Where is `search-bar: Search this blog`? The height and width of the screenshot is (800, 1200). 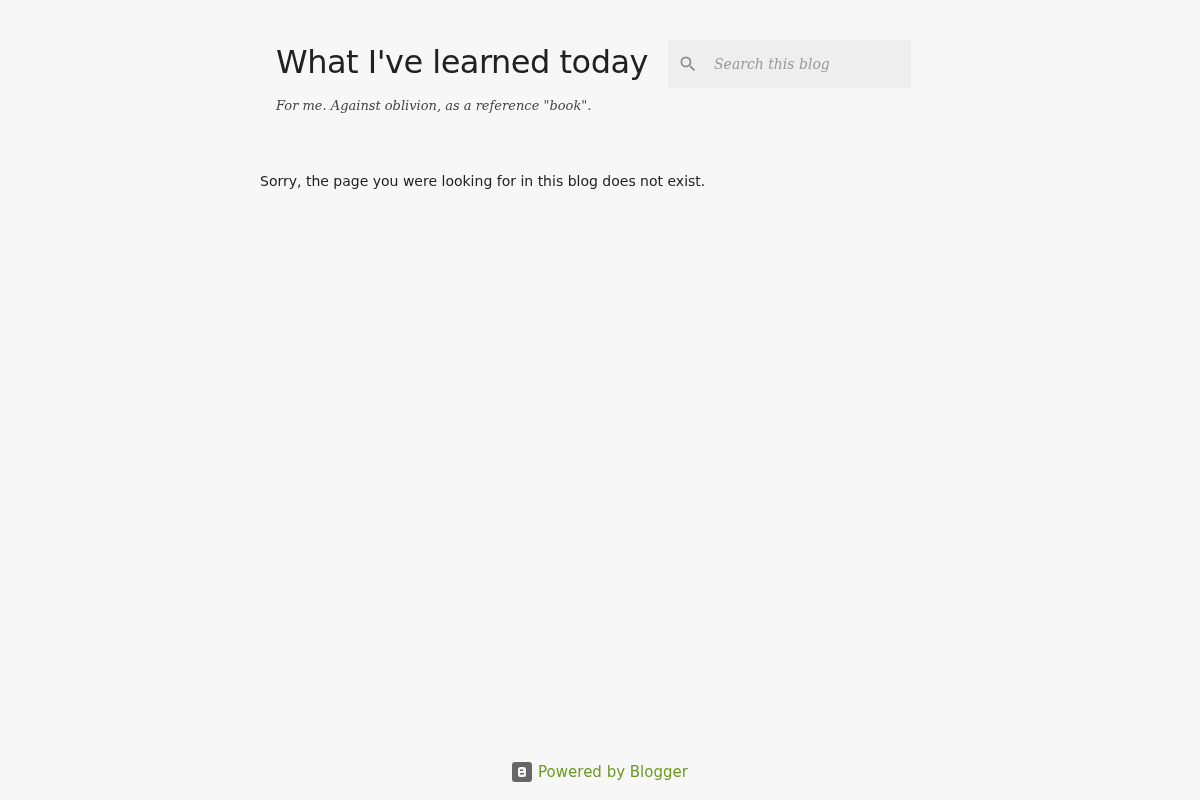
search-bar: Search this blog is located at coordinates (789, 64).